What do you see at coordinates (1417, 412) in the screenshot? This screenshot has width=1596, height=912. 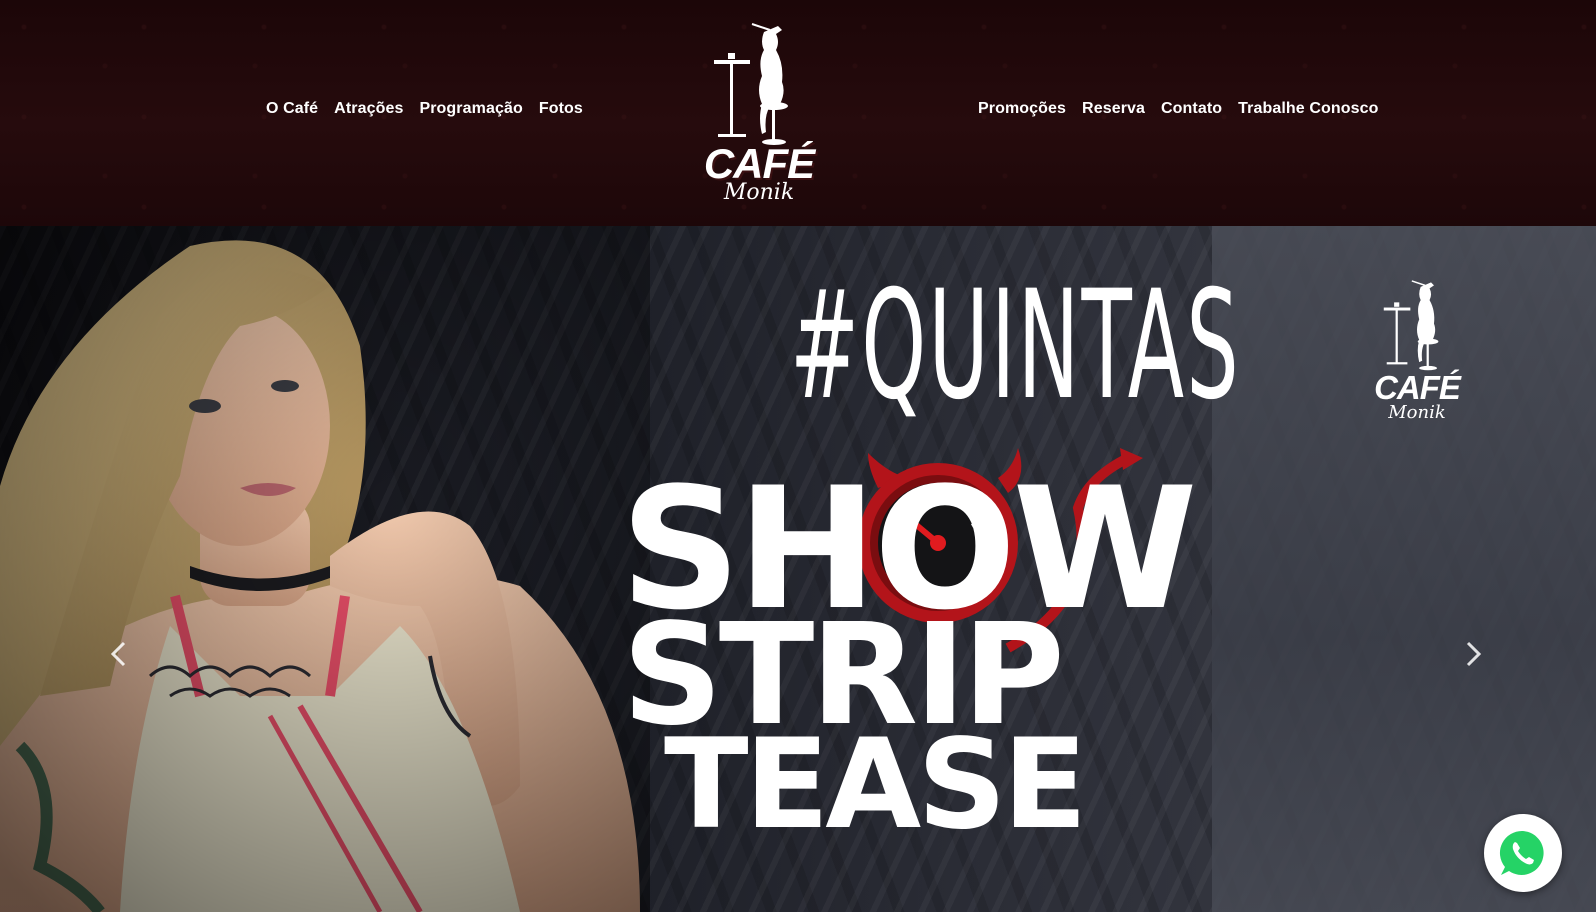 I see `hero-logo-subtitle: Monik` at bounding box center [1417, 412].